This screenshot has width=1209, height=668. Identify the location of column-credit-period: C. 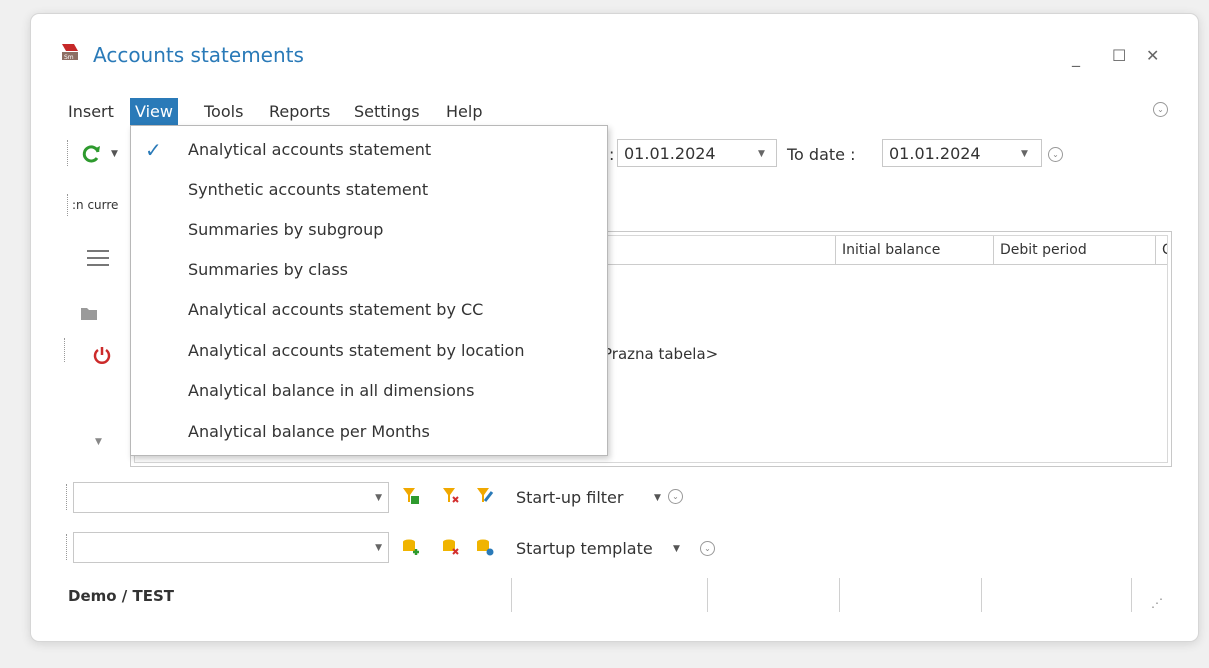
(1161, 250).